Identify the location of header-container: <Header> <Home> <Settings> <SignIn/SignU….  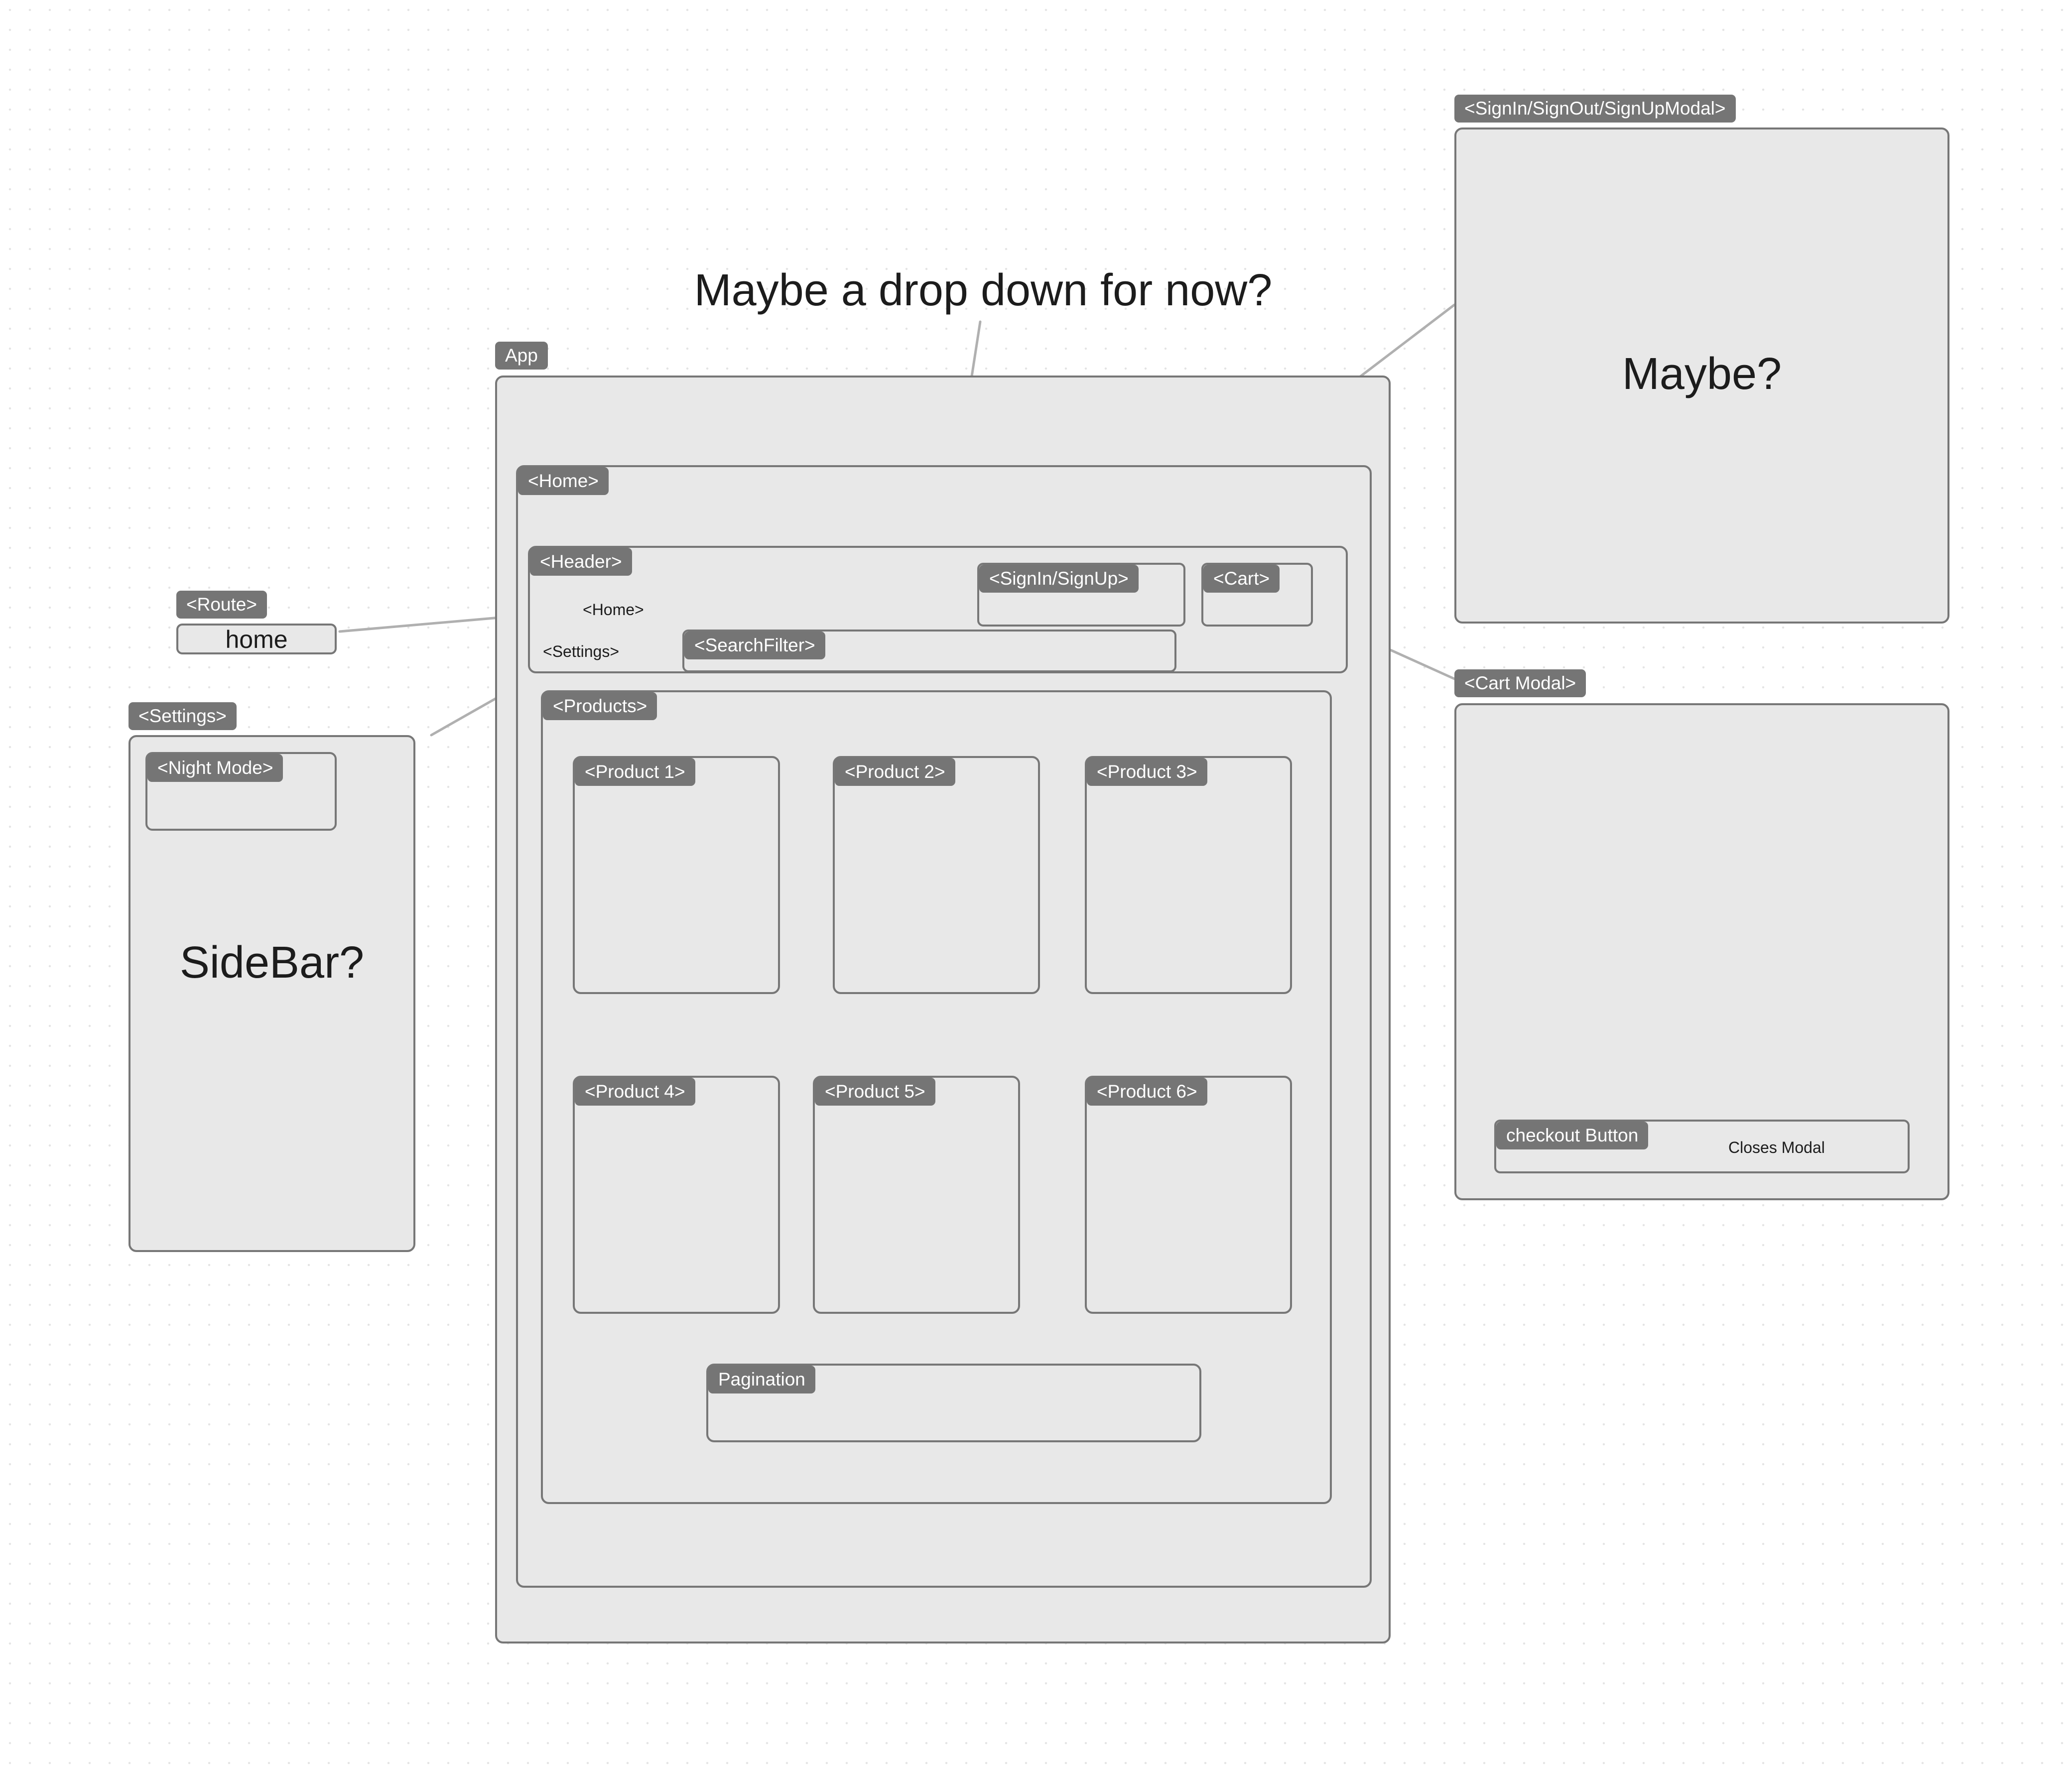
(938, 609).